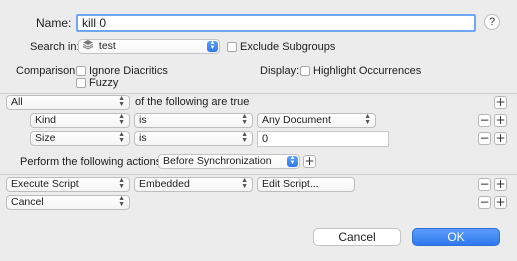 This screenshot has width=517, height=261. What do you see at coordinates (149, 46) in the screenshot?
I see `search-in-popup: test ▲ ▼` at bounding box center [149, 46].